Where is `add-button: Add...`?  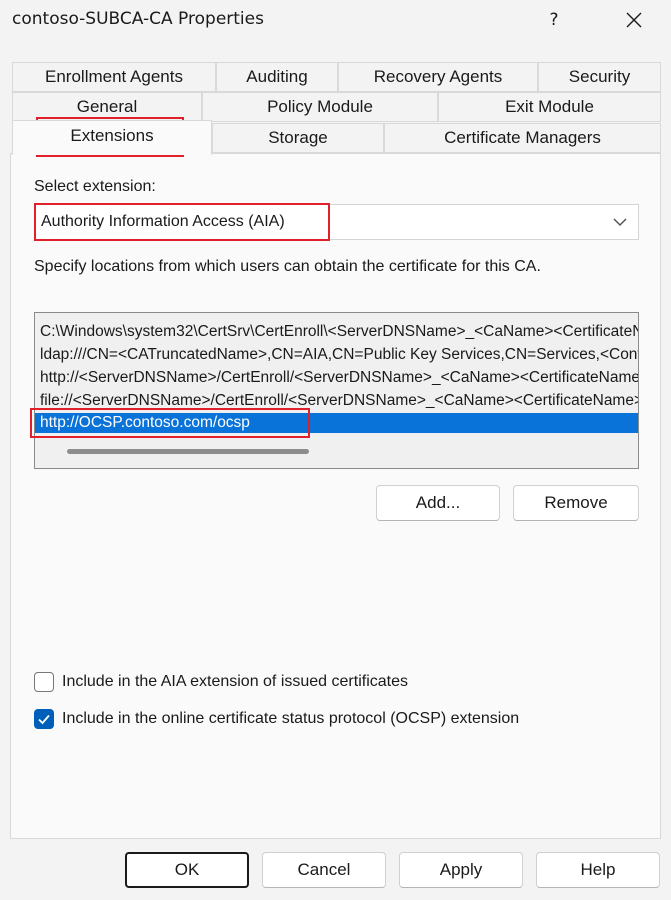 add-button: Add... is located at coordinates (438, 503).